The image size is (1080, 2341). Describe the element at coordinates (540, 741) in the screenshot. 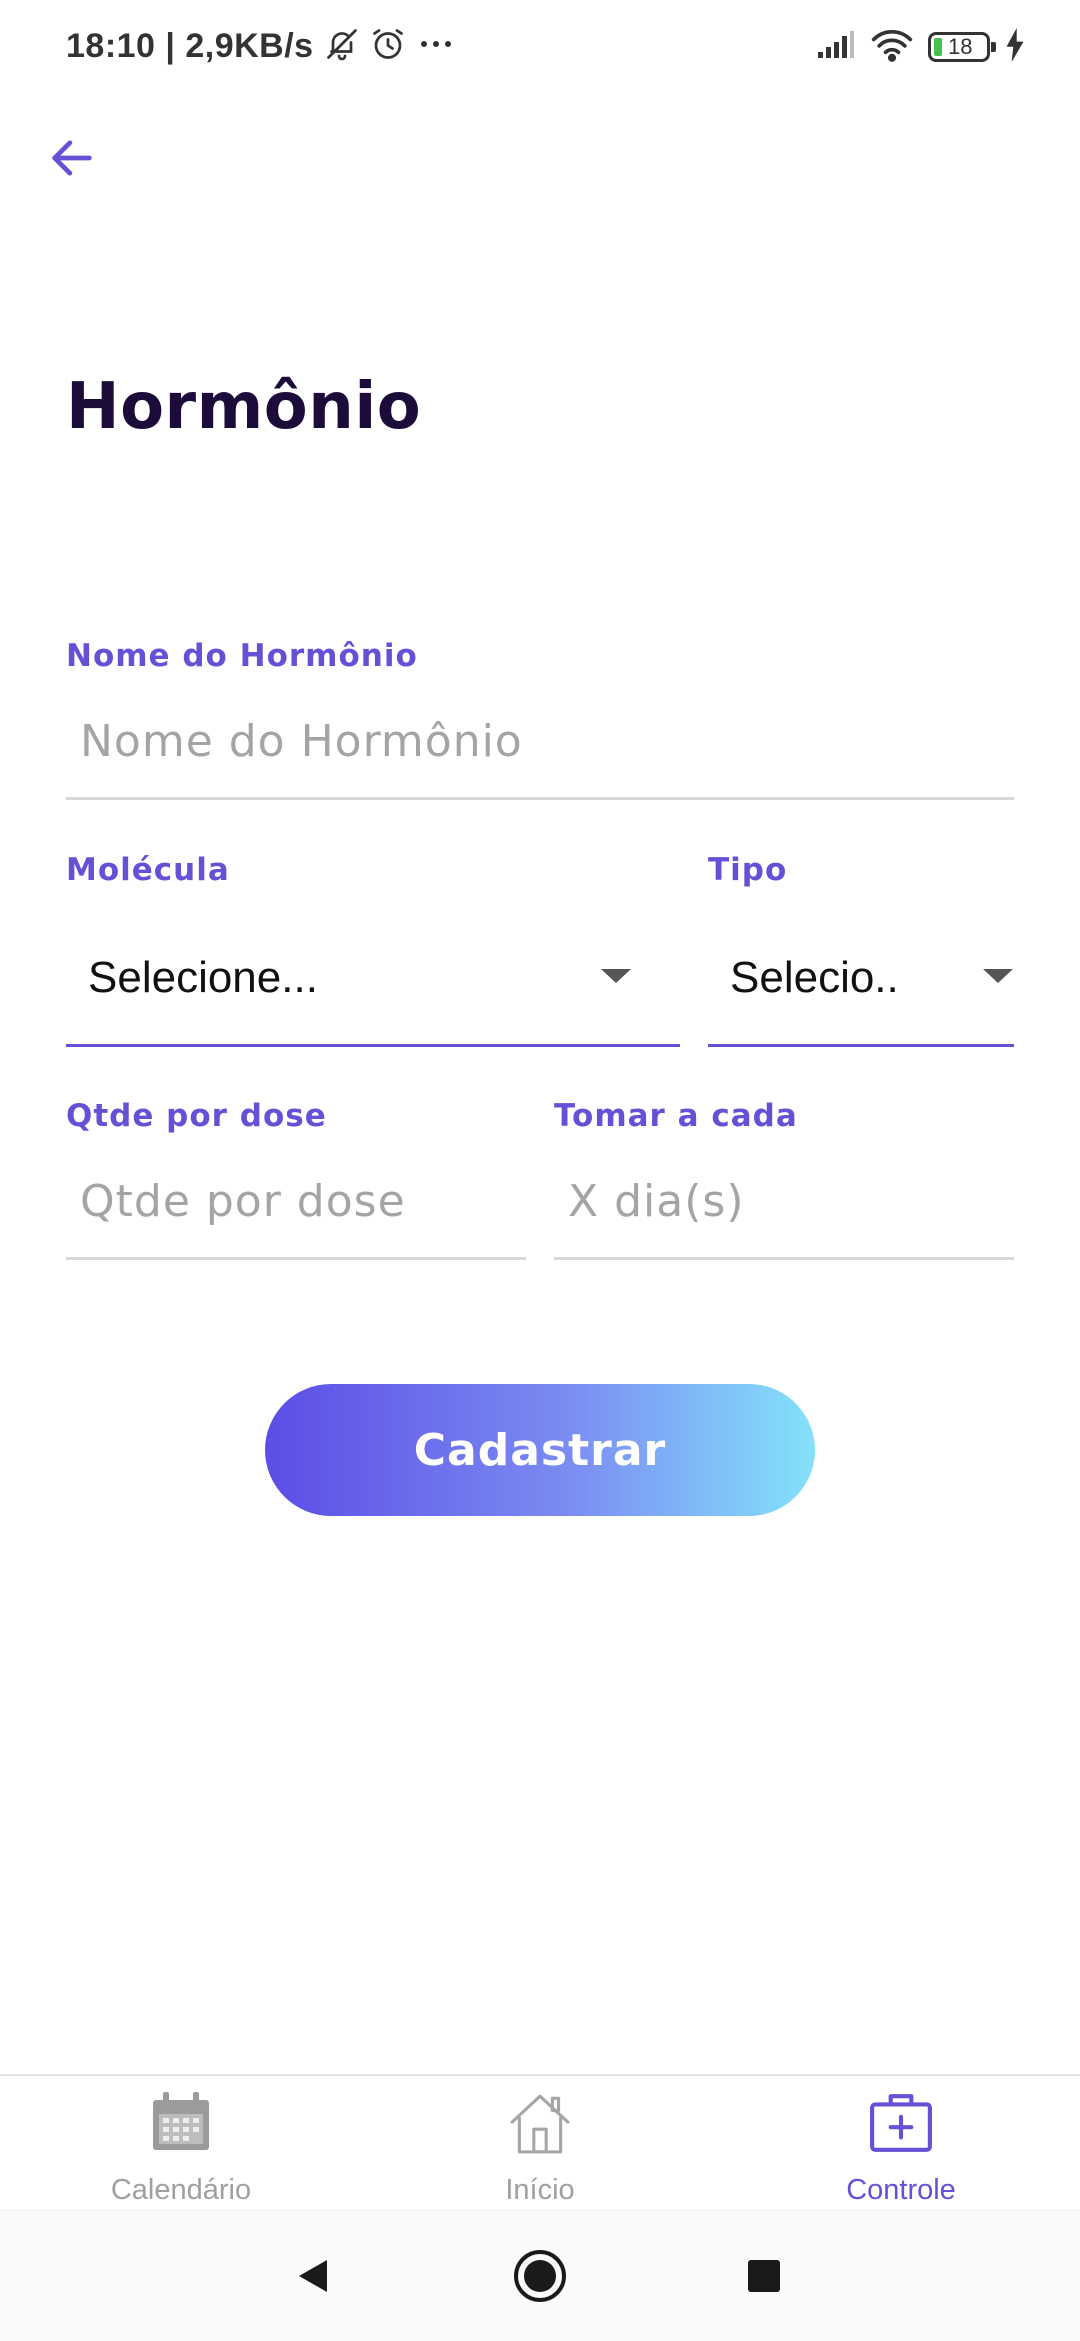

I see `nome-input` at that location.